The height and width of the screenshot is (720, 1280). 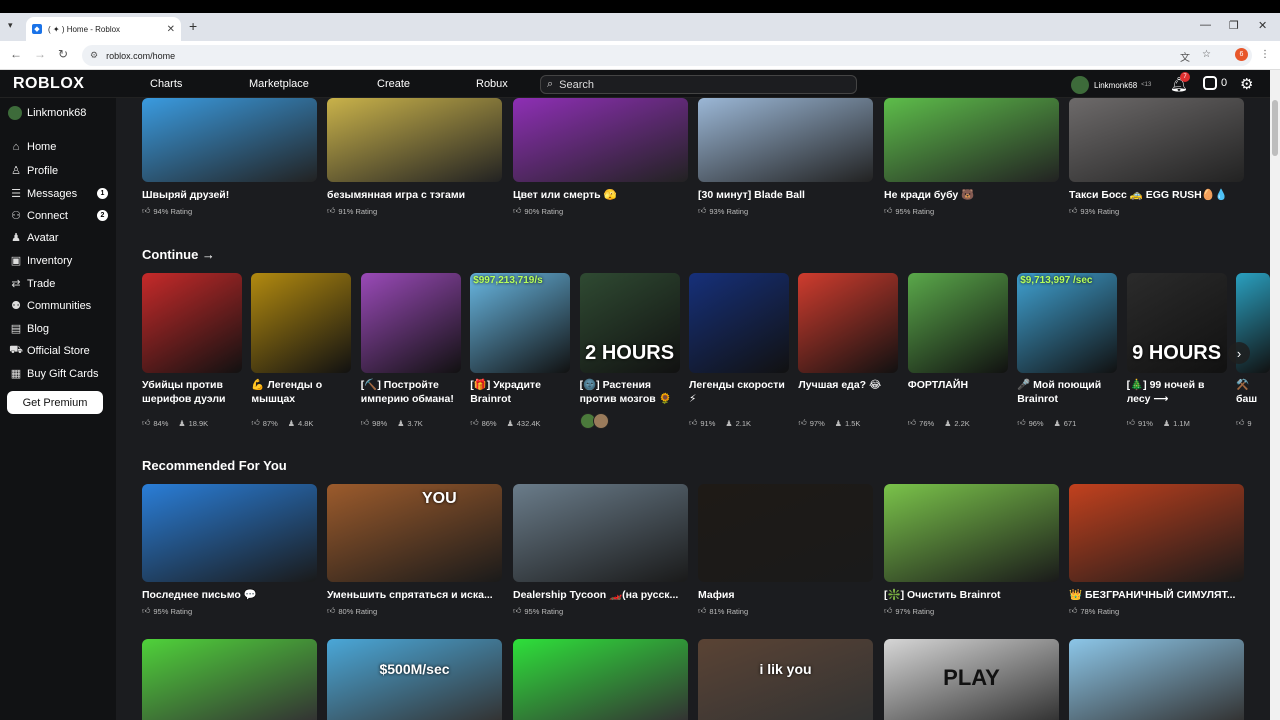 What do you see at coordinates (47, 113) in the screenshot?
I see `sidebar-user: Linkmonk68` at bounding box center [47, 113].